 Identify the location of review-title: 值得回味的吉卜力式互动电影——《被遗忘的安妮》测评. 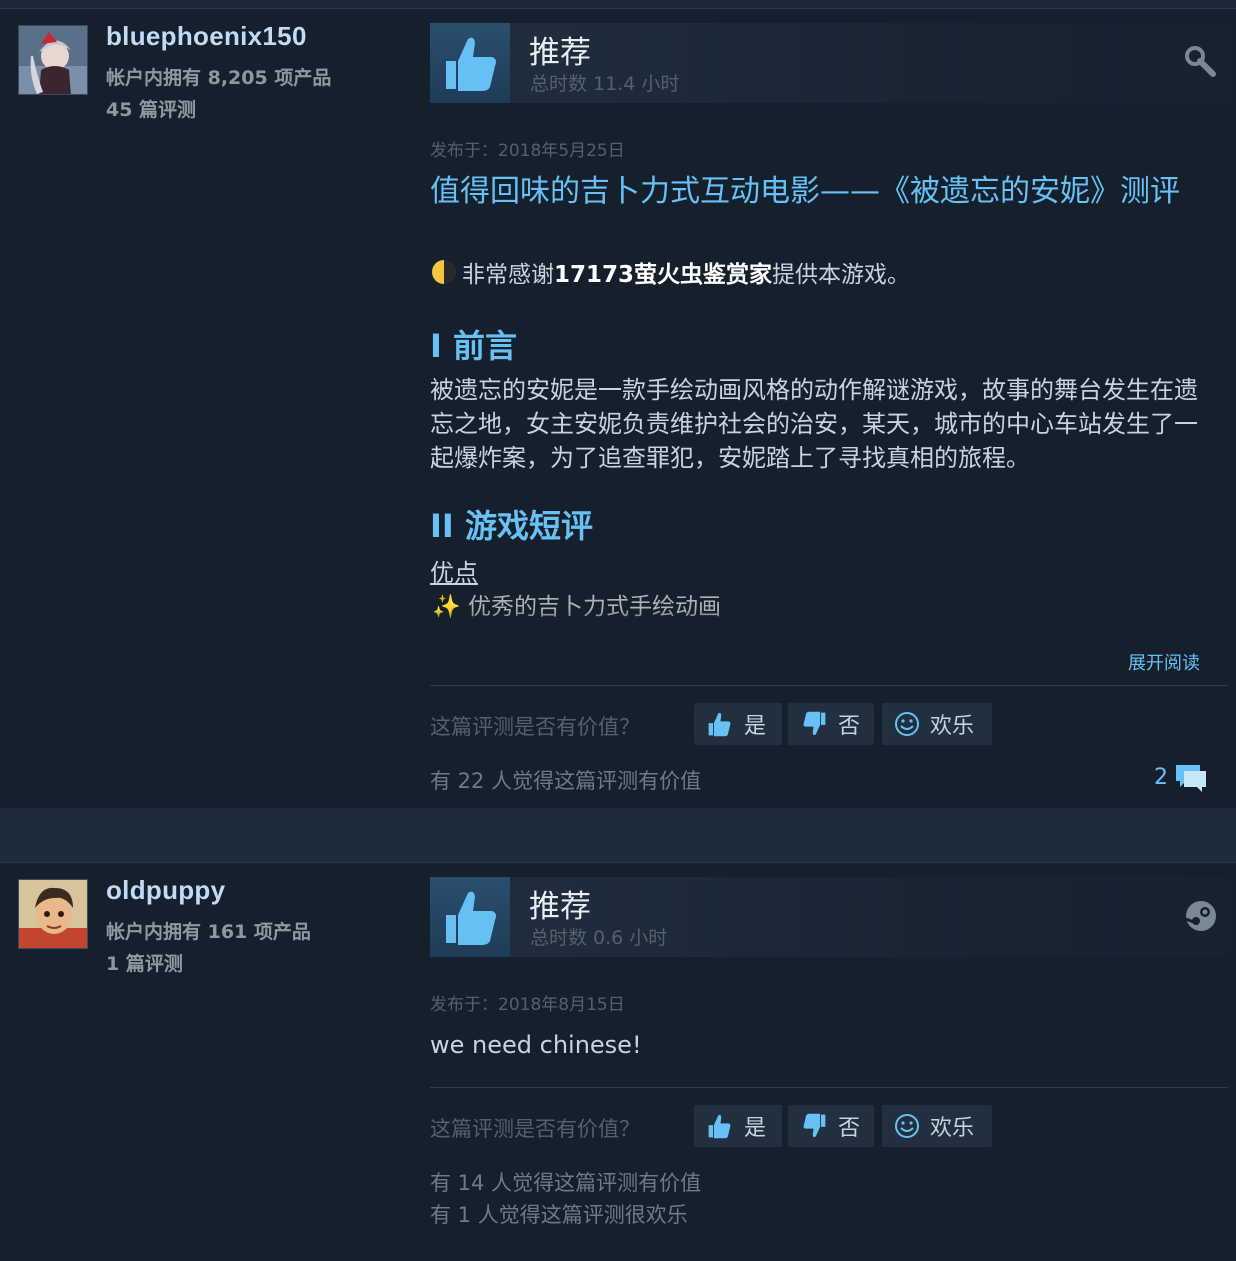
(820, 191).